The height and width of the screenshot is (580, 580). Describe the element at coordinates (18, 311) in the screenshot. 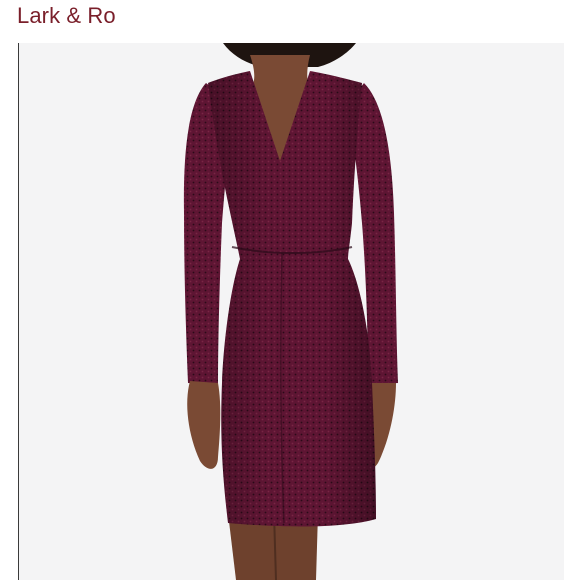

I see `divider` at that location.